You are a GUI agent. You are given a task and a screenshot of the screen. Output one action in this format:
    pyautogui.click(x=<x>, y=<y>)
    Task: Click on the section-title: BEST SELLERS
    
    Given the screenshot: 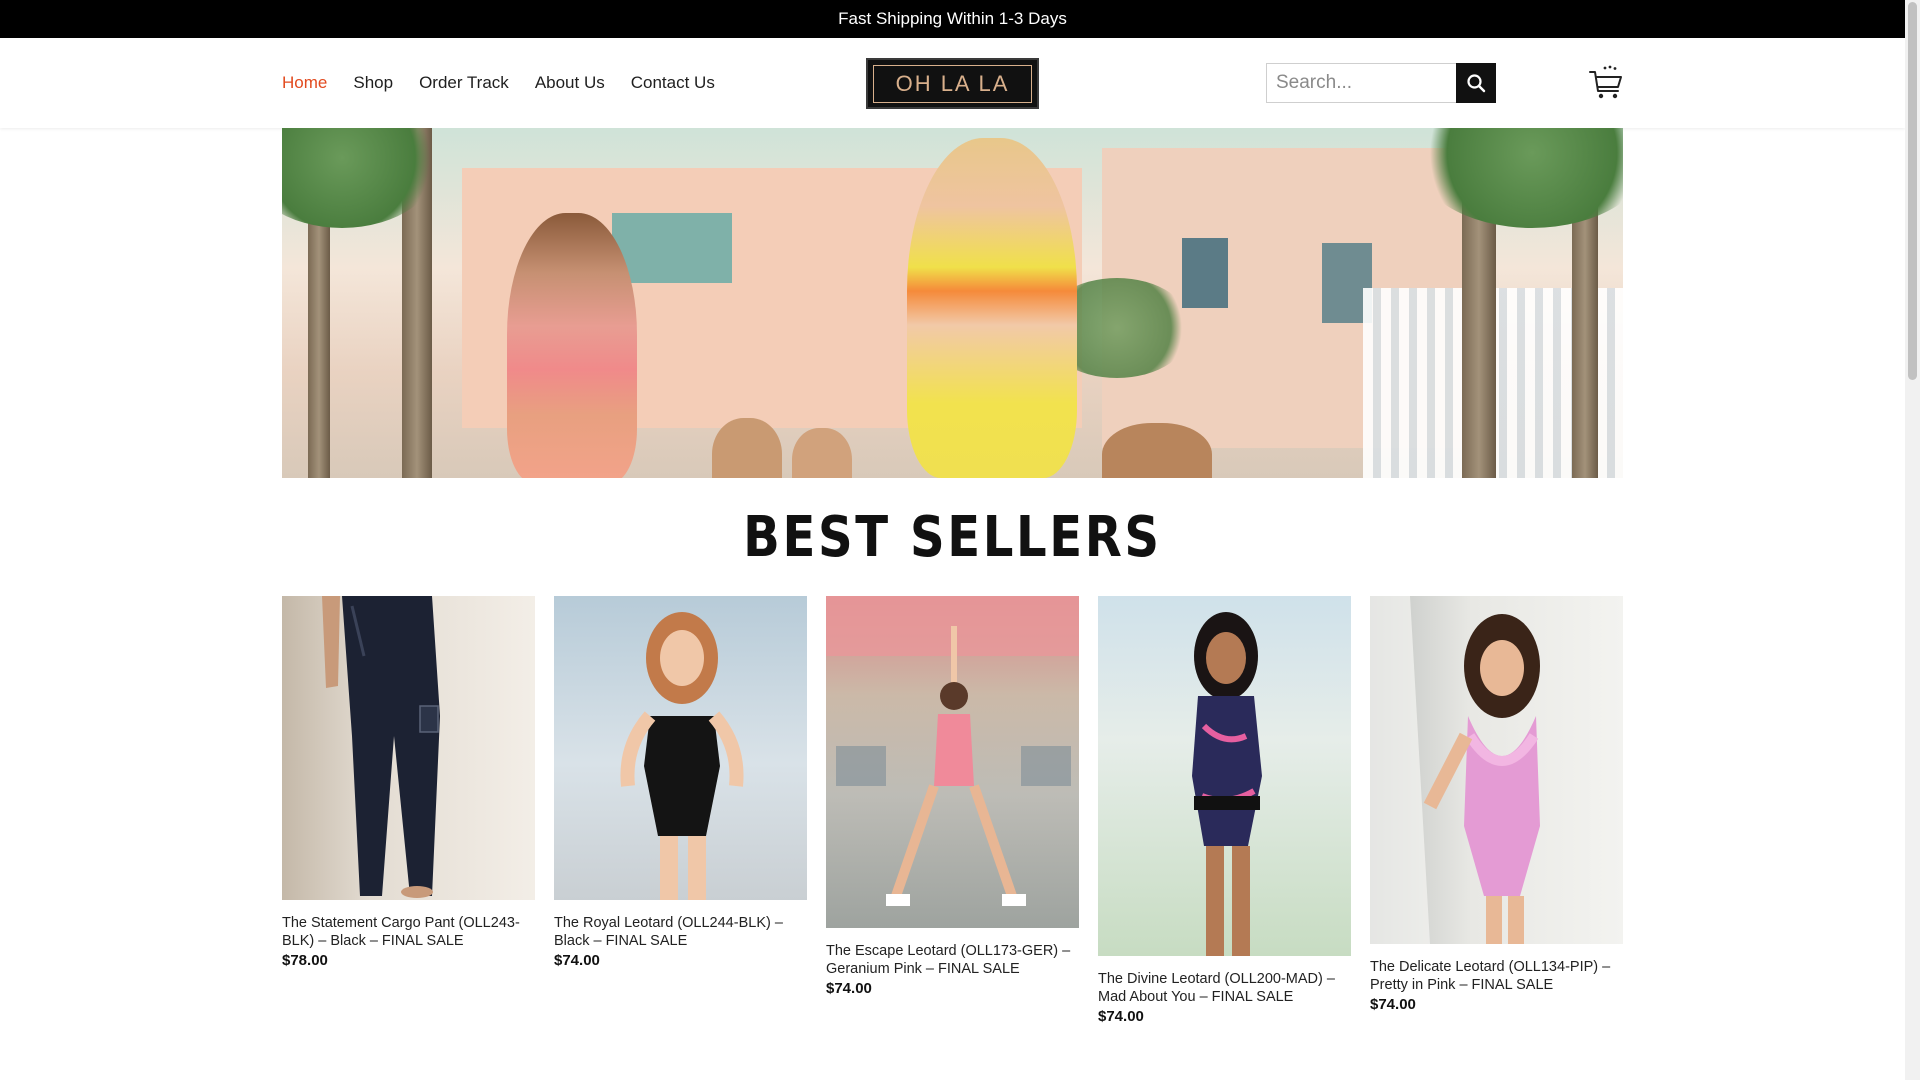 What is the action you would take?
    pyautogui.click(x=952, y=537)
    